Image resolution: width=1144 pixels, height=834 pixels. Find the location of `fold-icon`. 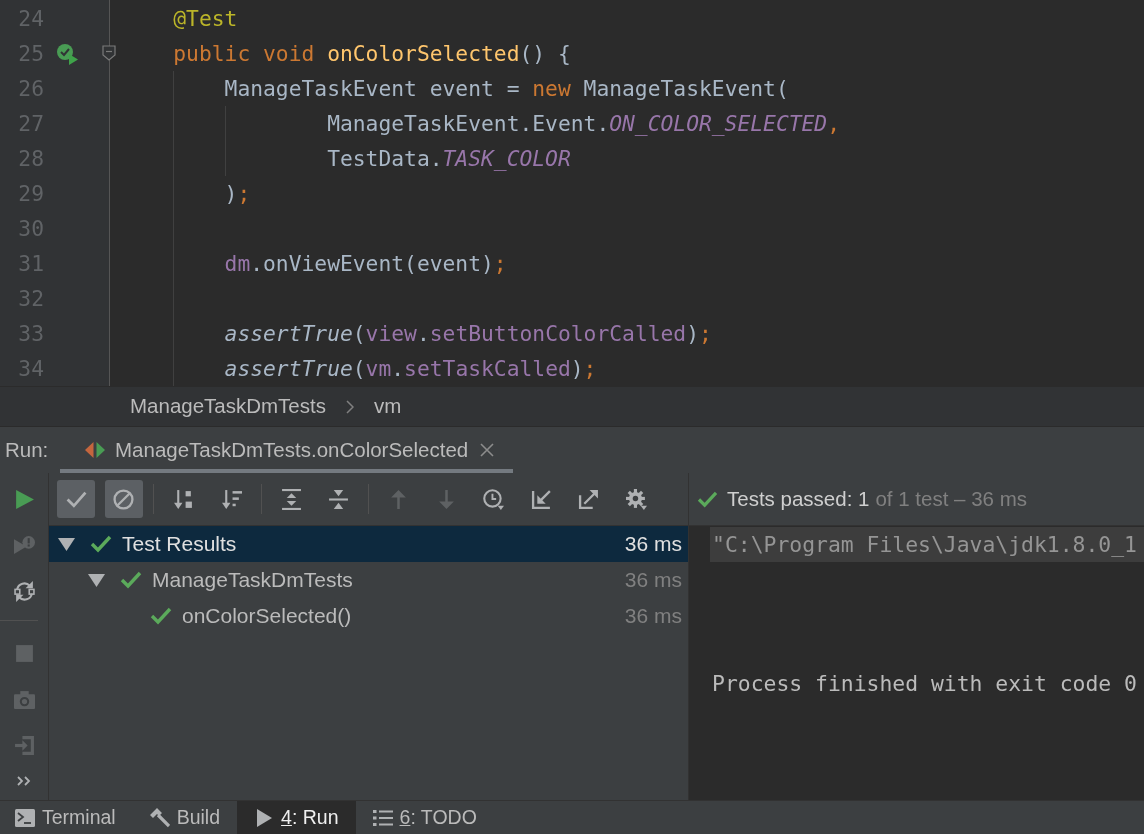

fold-icon is located at coordinates (109, 53).